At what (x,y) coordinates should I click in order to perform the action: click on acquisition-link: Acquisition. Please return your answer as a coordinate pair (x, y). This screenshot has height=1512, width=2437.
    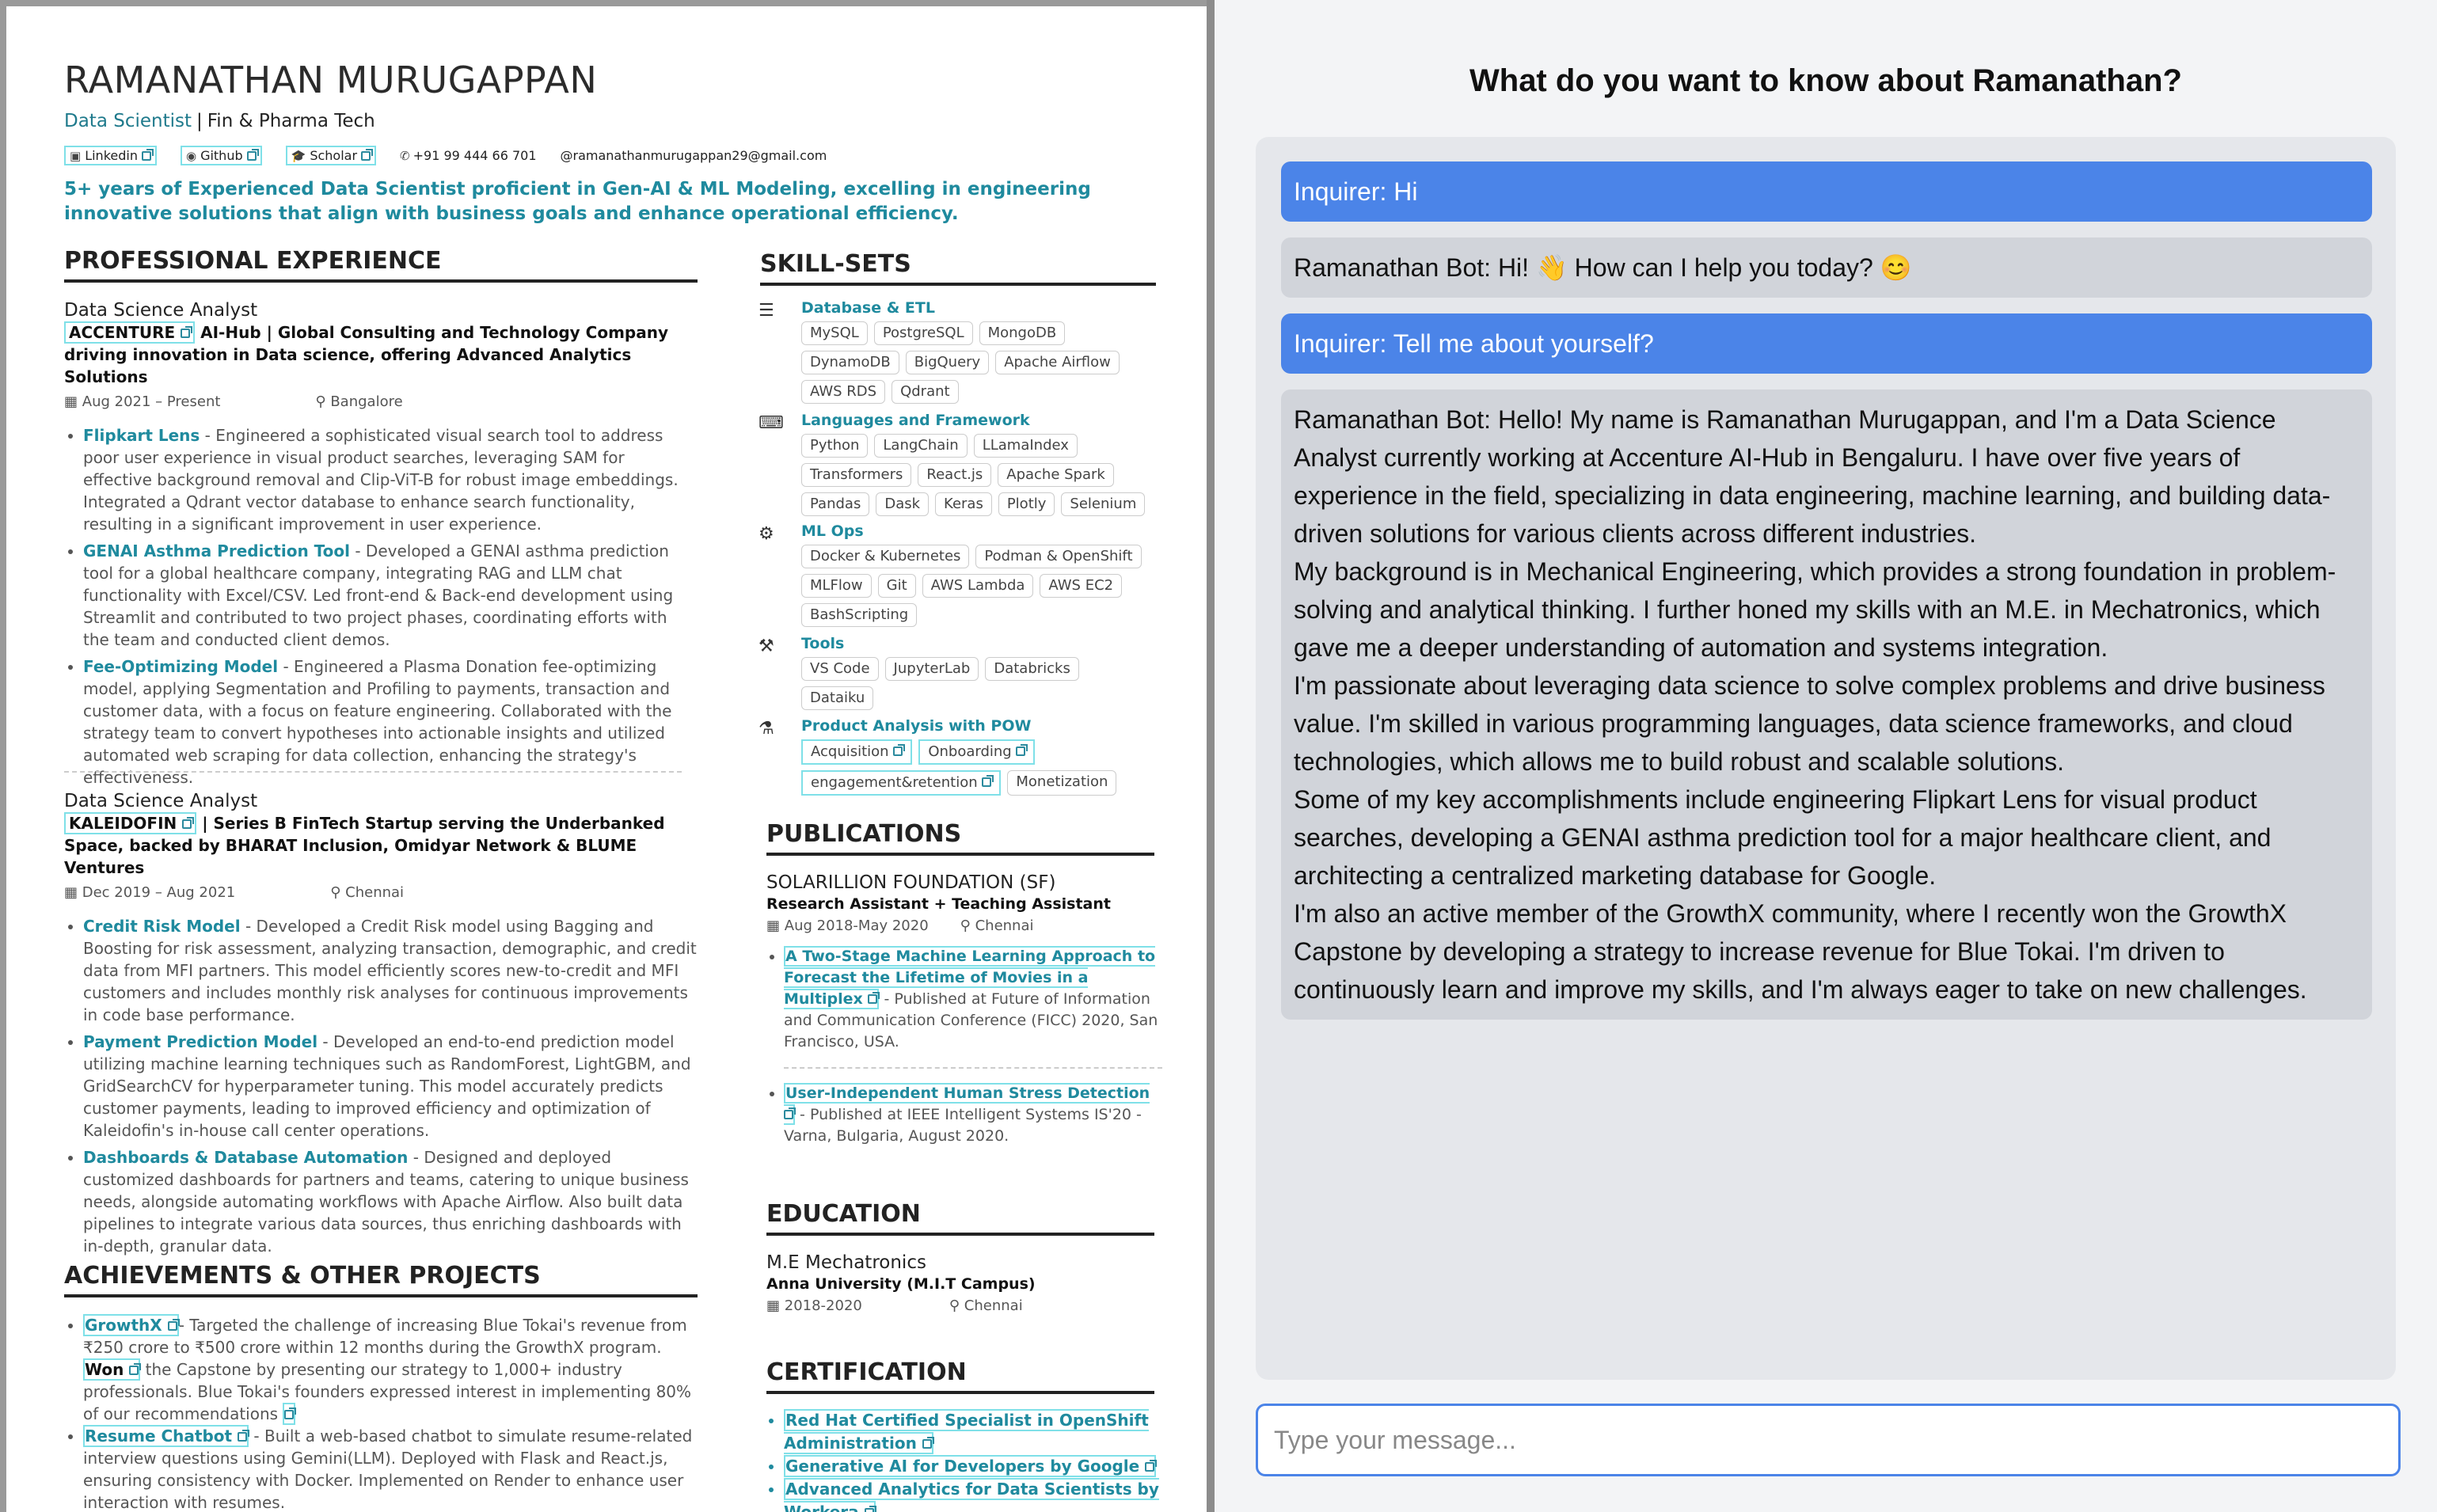
    Looking at the image, I should click on (857, 752).